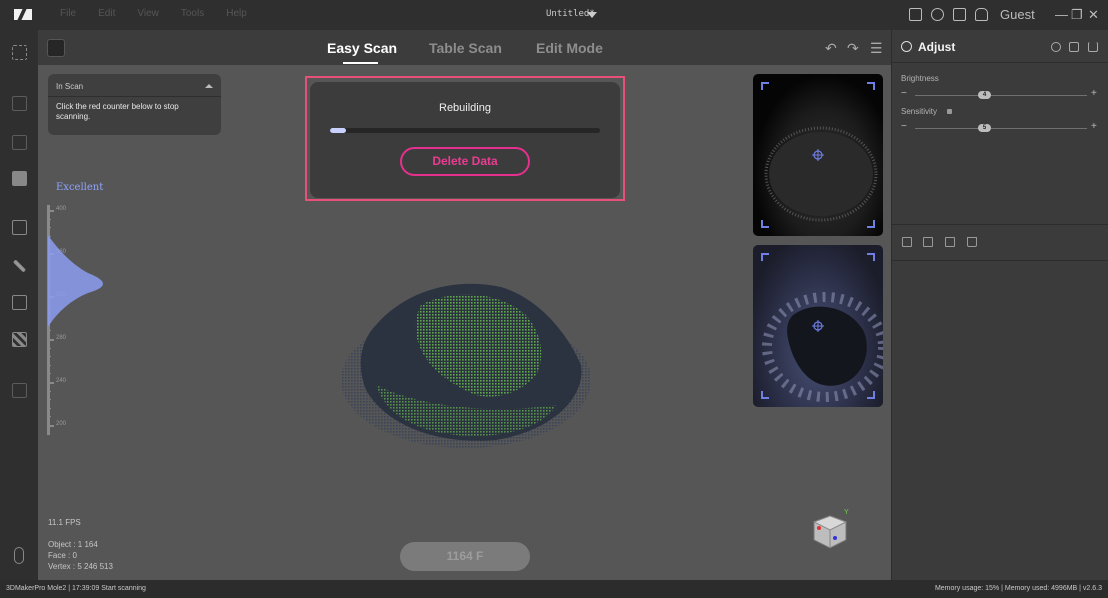 Image resolution: width=1108 pixels, height=598 pixels. I want to click on scan-settings-icon, so click(56, 48).